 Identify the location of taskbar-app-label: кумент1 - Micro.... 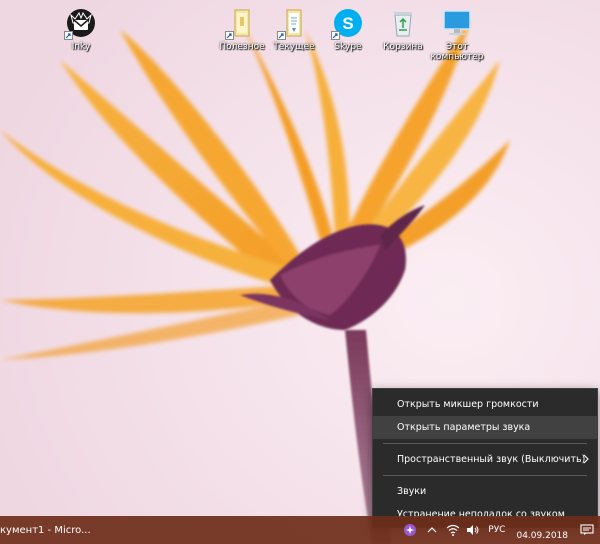
(45, 530).